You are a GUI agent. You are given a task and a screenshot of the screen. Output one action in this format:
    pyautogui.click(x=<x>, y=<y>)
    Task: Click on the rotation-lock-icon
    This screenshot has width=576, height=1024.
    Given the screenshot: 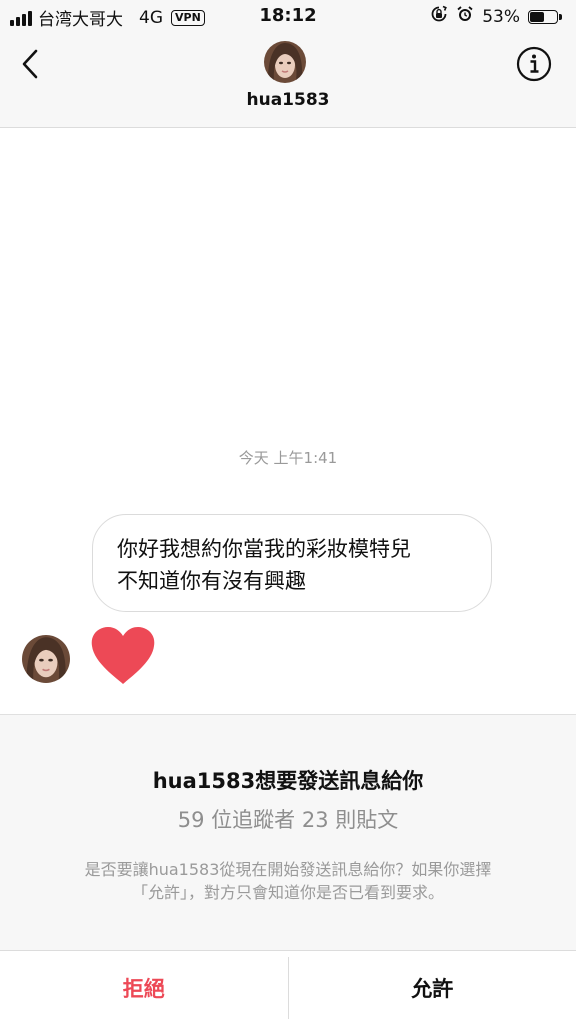 What is the action you would take?
    pyautogui.click(x=439, y=16)
    